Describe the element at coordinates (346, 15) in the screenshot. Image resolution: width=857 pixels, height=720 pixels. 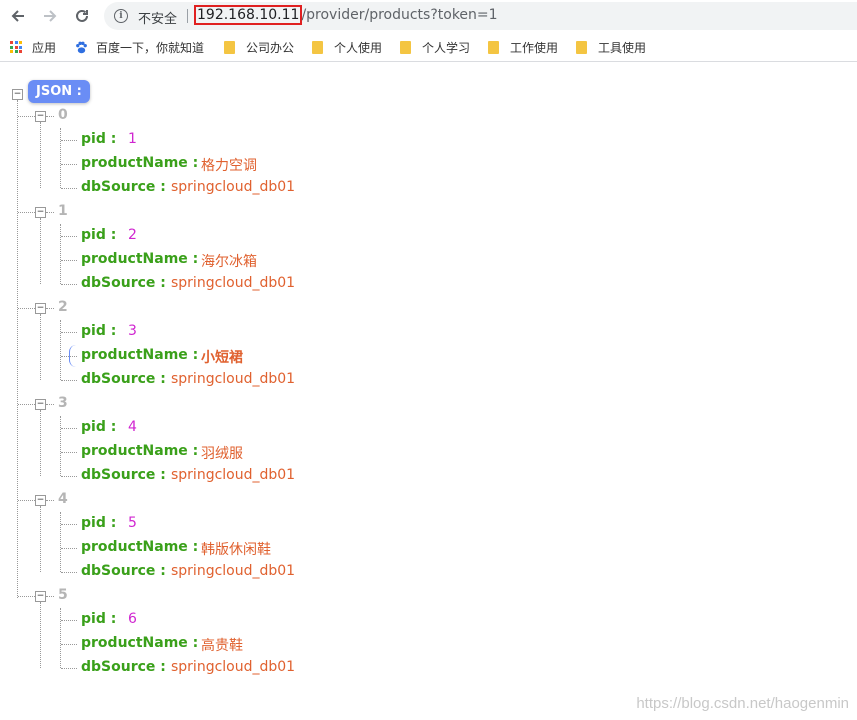
I see `url-text: 192.168.10.11/provider/products?token=1` at that location.